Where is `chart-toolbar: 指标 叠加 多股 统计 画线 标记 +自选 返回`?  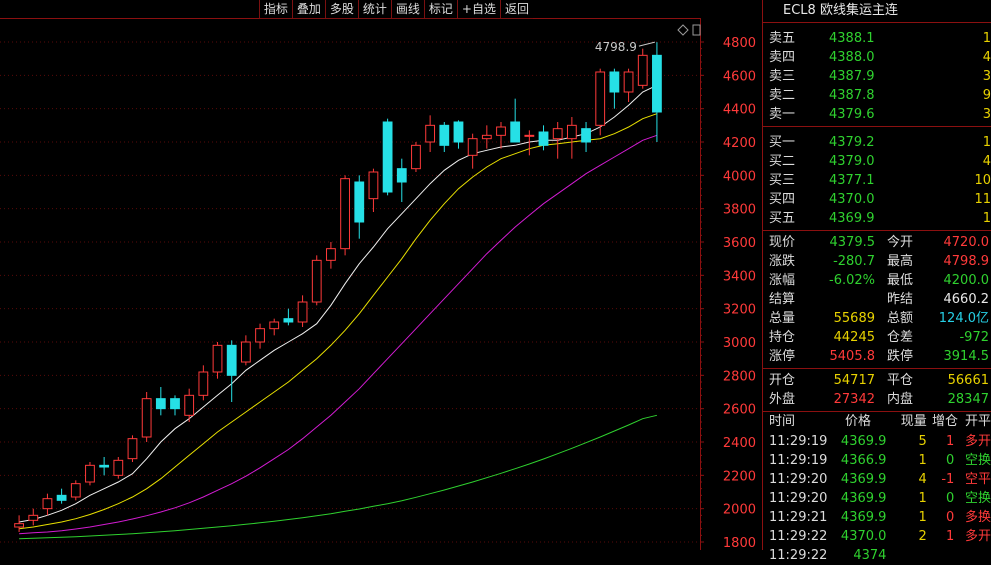
chart-toolbar: 指标 叠加 多股 统计 画线 标记 +自选 返回 is located at coordinates (395, 9).